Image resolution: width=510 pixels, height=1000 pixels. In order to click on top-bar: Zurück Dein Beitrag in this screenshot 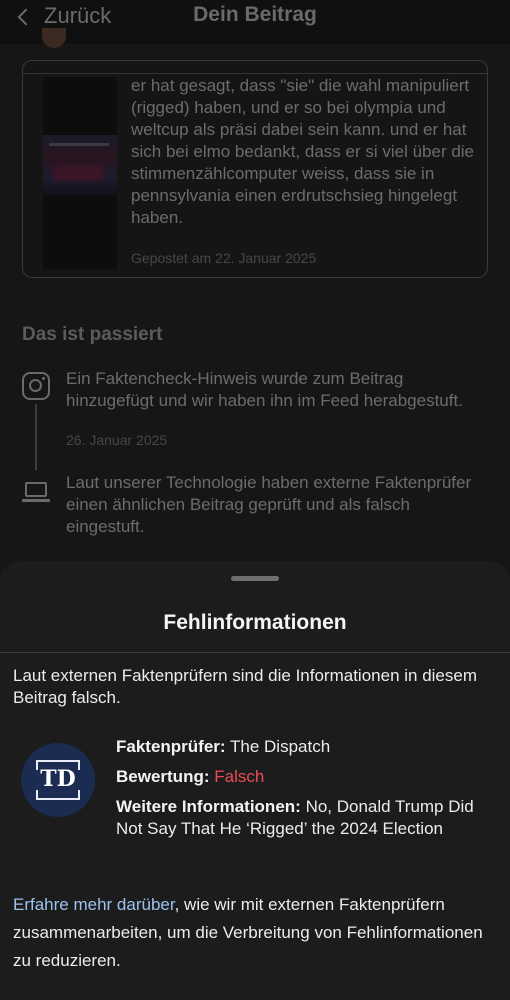, I will do `click(255, 22)`.